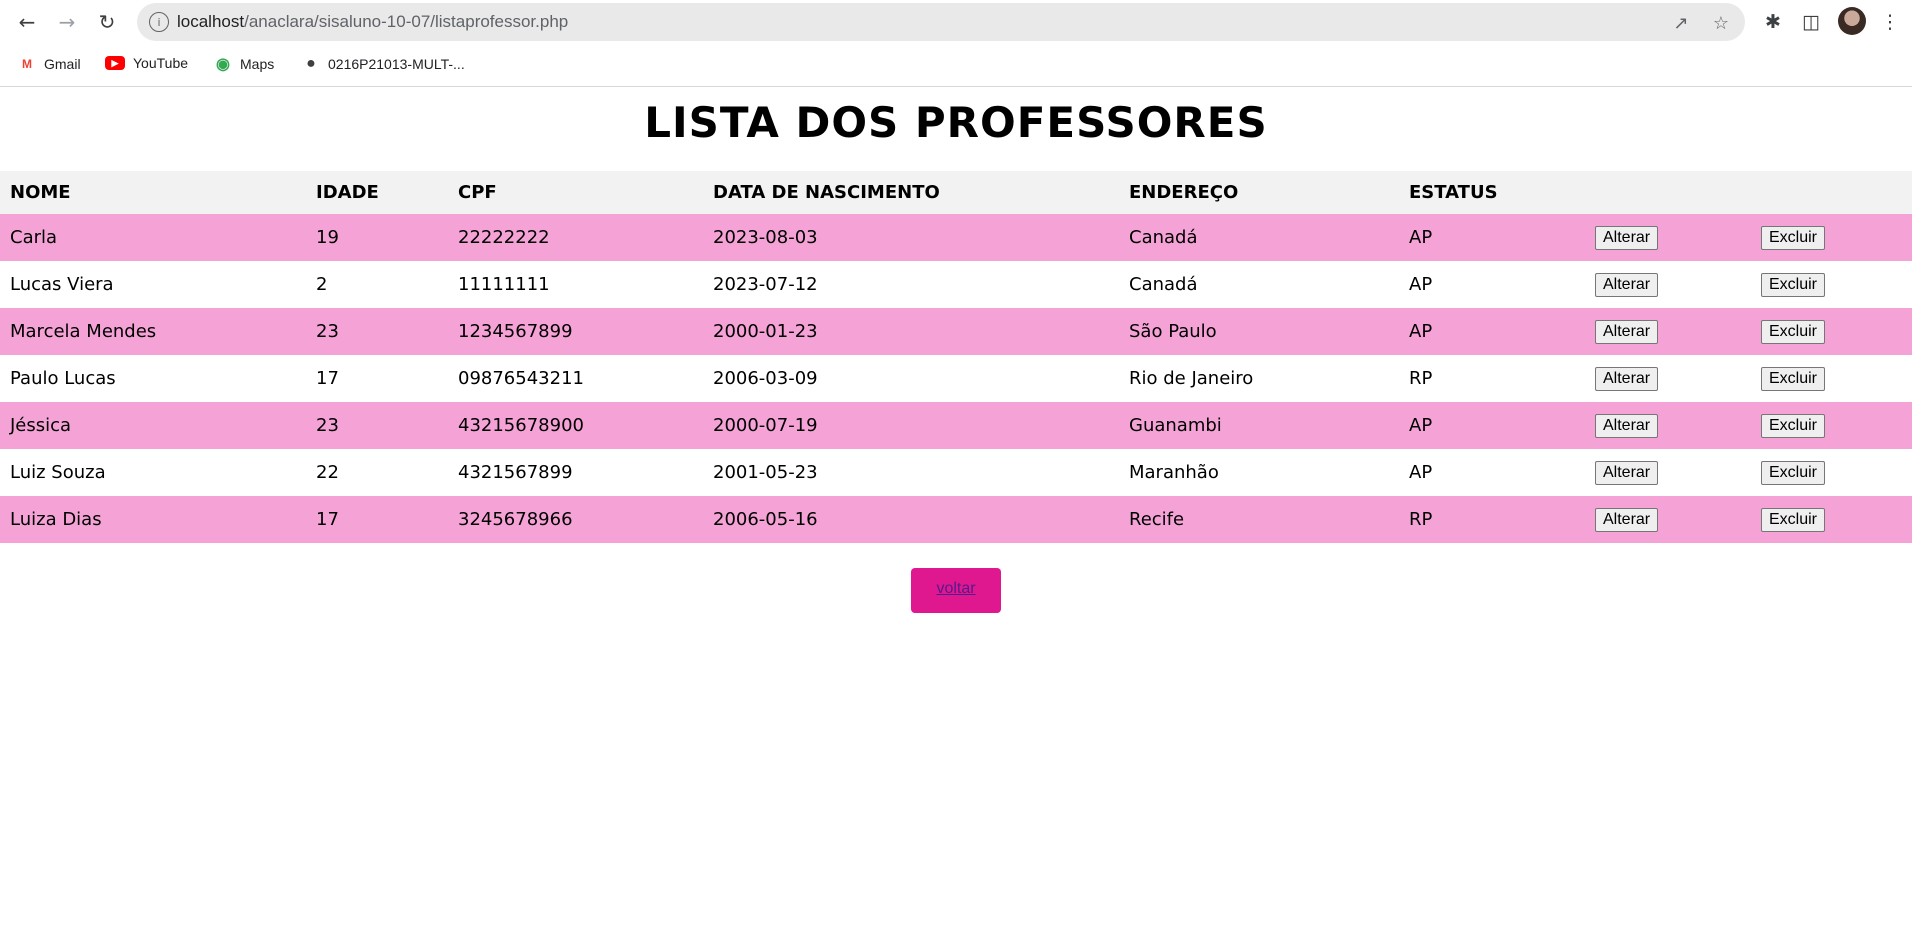  Describe the element at coordinates (1811, 22) in the screenshot. I see `side-panel-icon: ◫` at that location.